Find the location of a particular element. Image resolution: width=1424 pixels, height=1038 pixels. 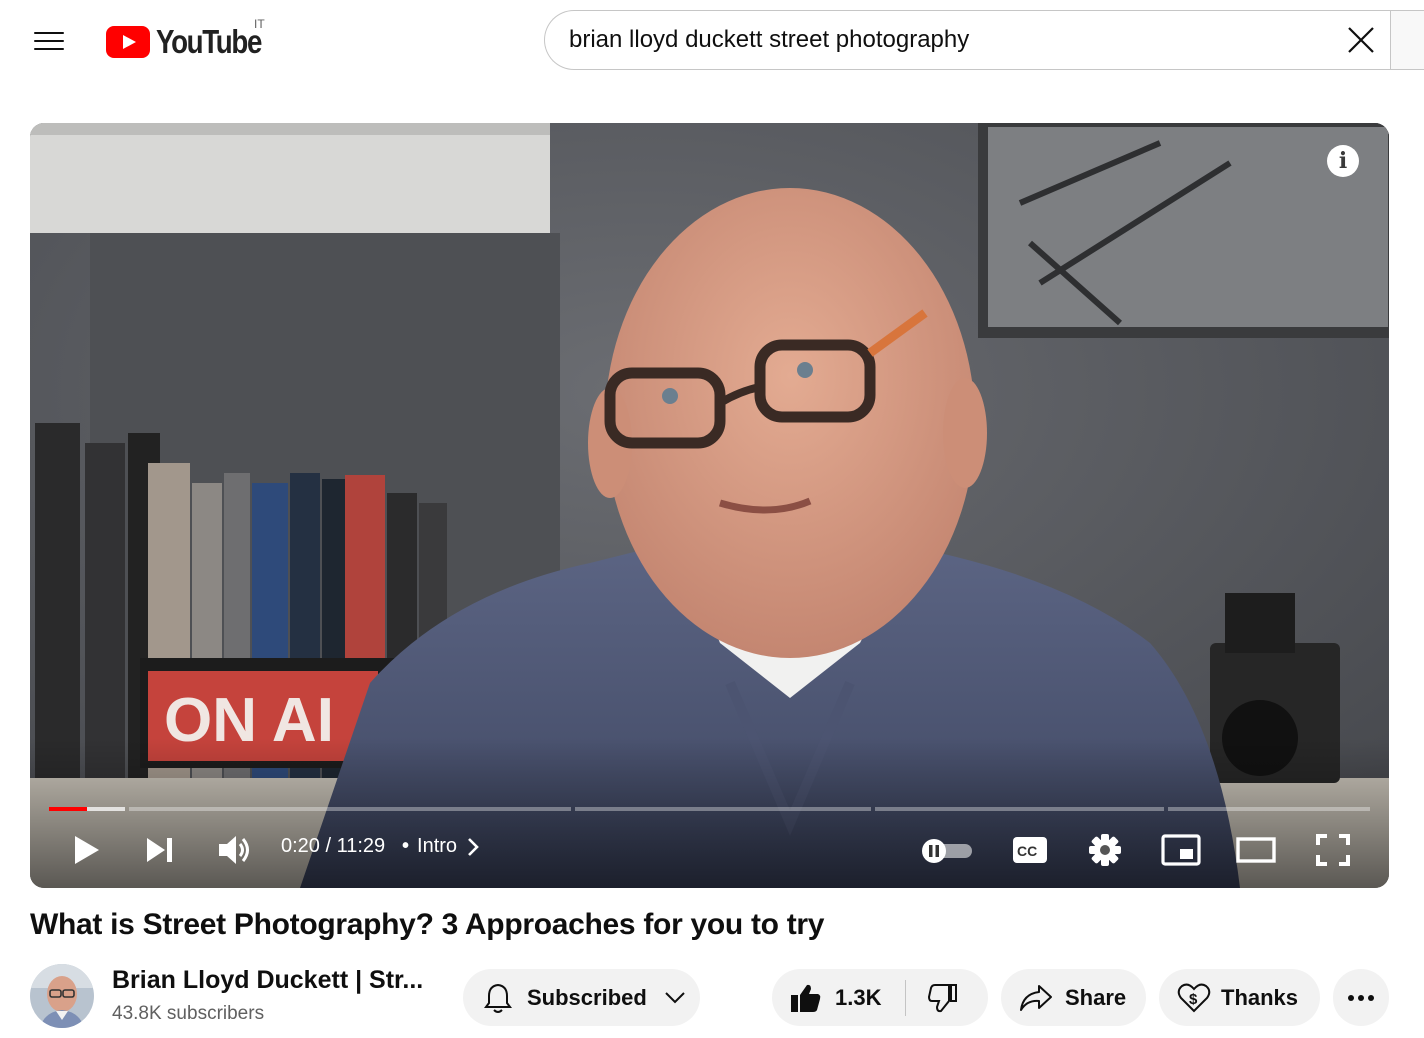

avatar is located at coordinates (62, 996).